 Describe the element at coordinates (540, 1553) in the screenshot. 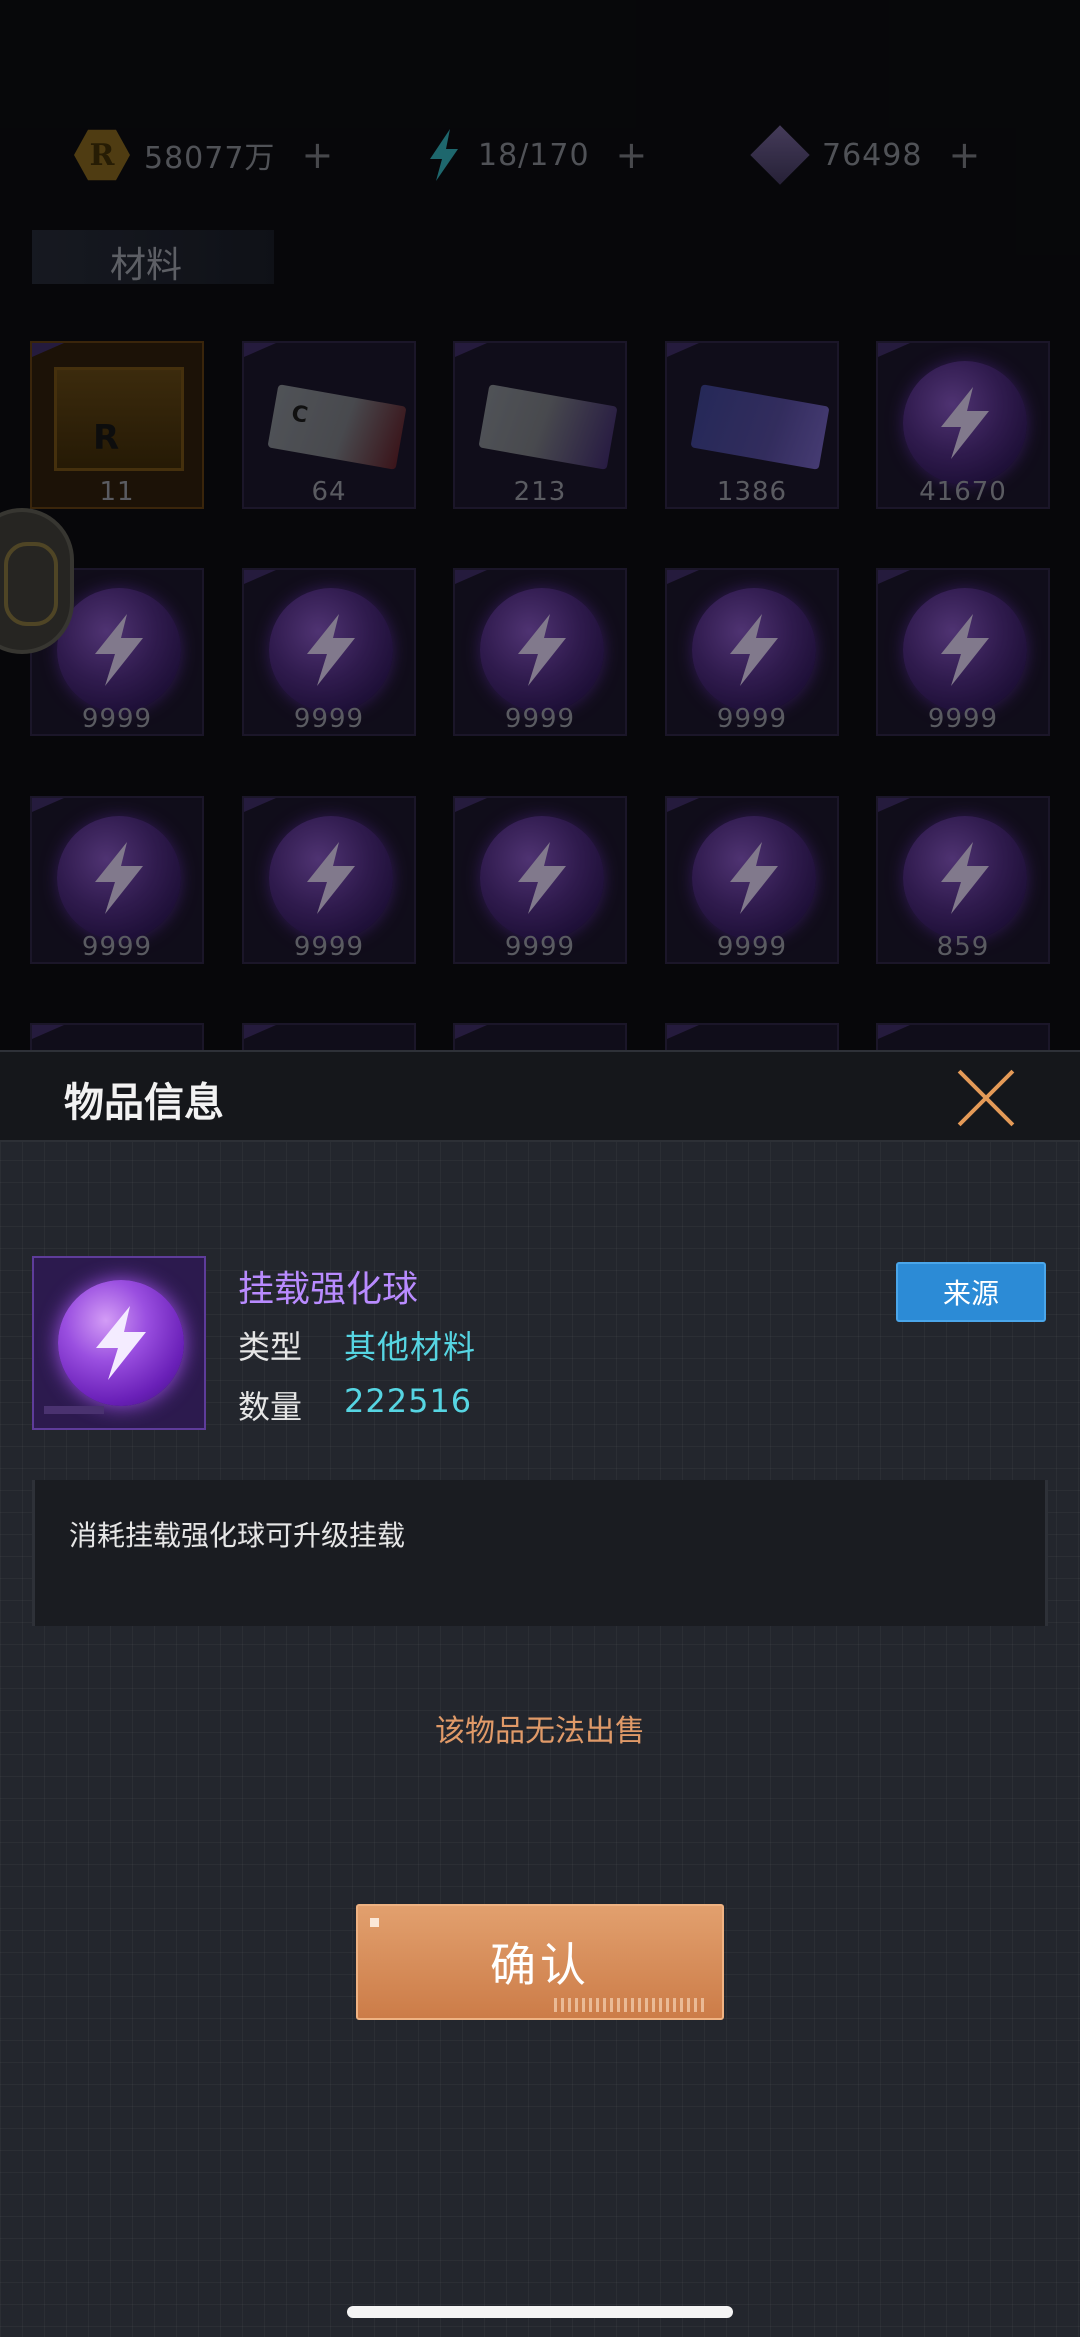

I see `description-box: 消耗挂载强化球可升级挂载` at that location.